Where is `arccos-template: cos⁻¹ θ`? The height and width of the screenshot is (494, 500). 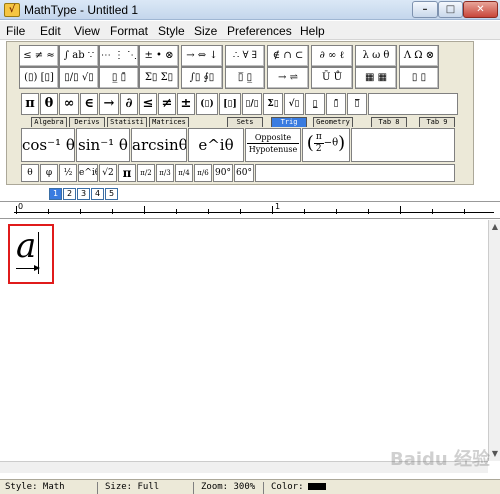 arccos-template: cos⁻¹ θ is located at coordinates (48, 145).